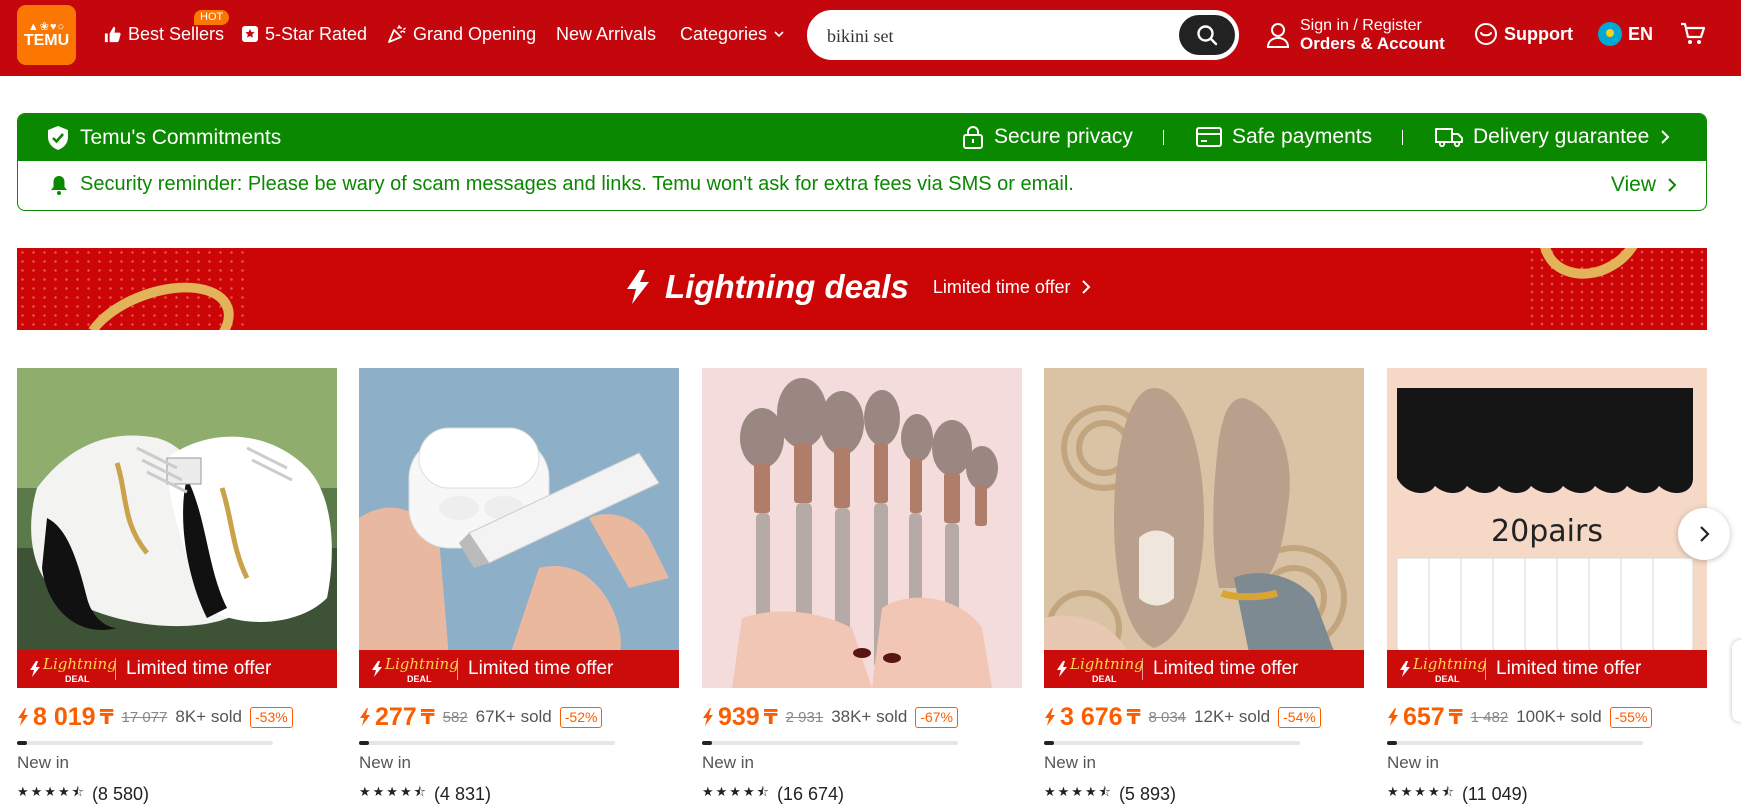 The width and height of the screenshot is (1741, 810). What do you see at coordinates (461, 34) in the screenshot?
I see `nav-grand-opening: Grand Opening` at bounding box center [461, 34].